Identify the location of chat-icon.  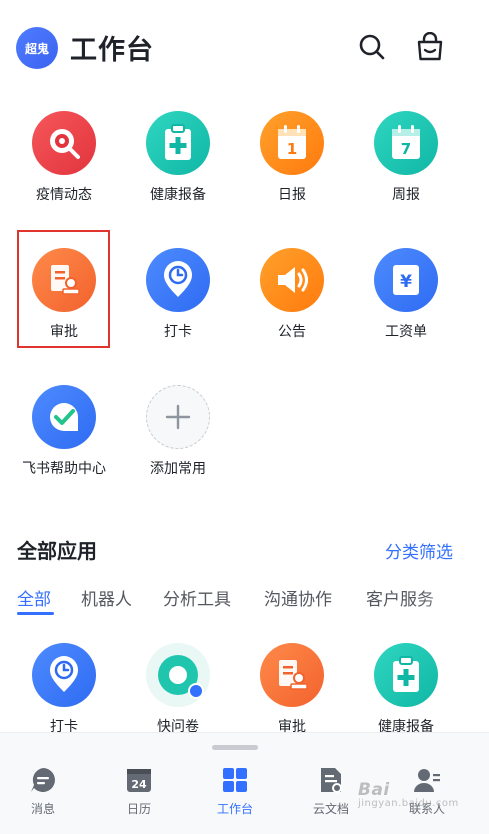
(43, 780).